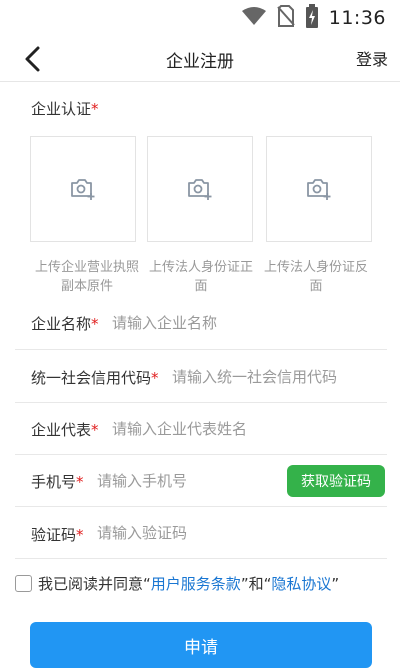 This screenshot has width=400, height=668. What do you see at coordinates (201, 645) in the screenshot?
I see `submit-button: 申请` at bounding box center [201, 645].